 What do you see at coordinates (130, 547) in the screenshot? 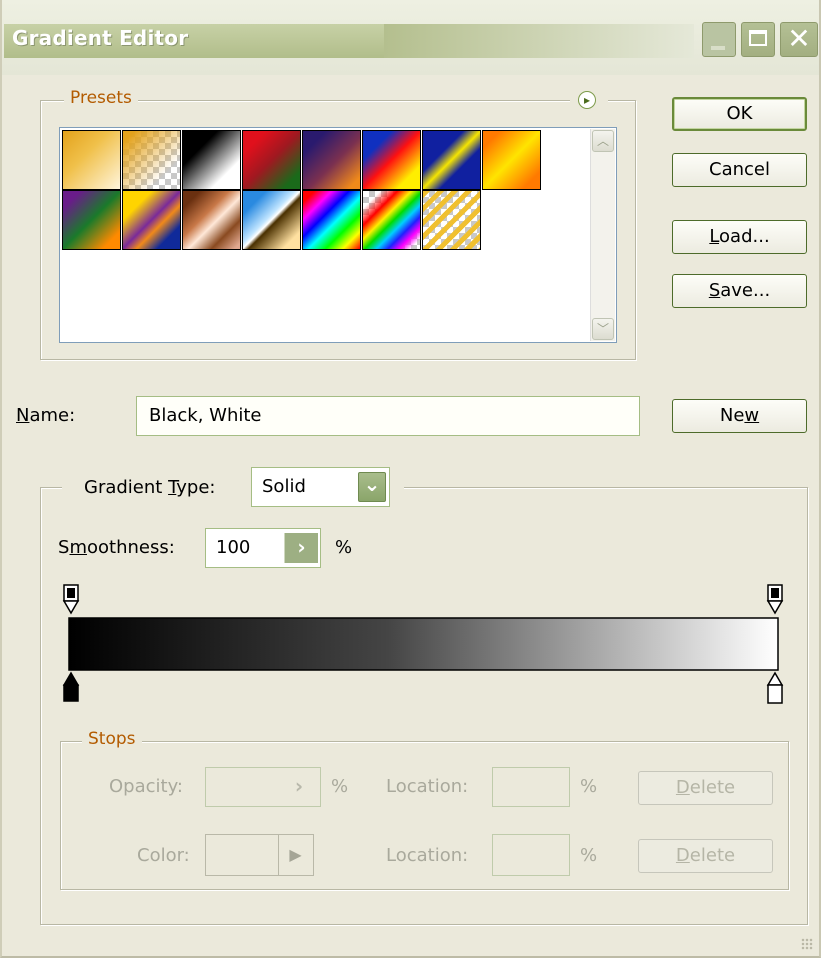
I see `smoothness-label-rest: oothness:` at bounding box center [130, 547].